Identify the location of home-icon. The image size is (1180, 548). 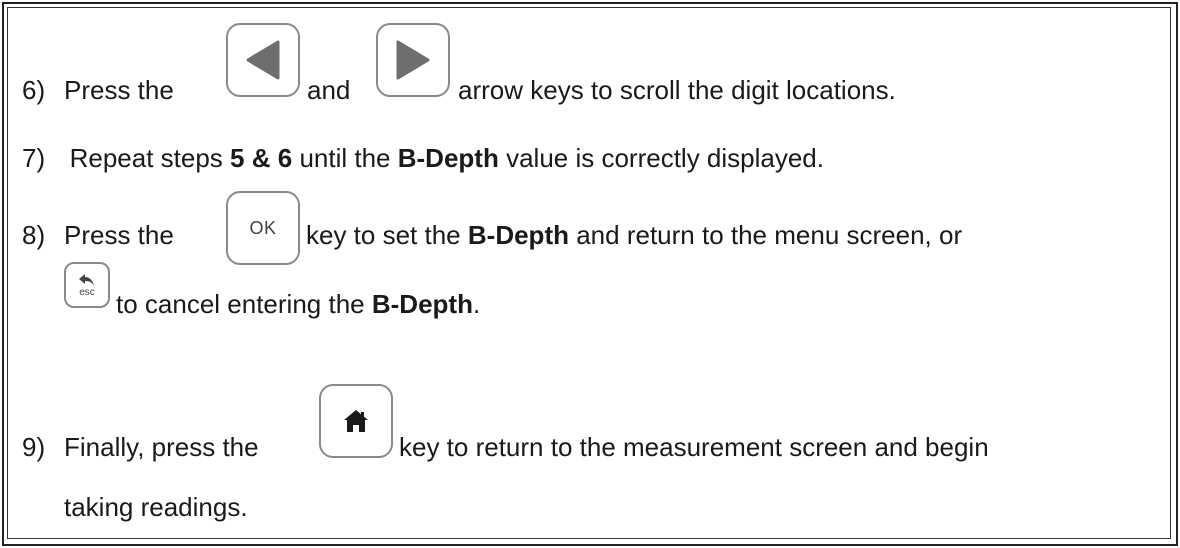
(356, 421).